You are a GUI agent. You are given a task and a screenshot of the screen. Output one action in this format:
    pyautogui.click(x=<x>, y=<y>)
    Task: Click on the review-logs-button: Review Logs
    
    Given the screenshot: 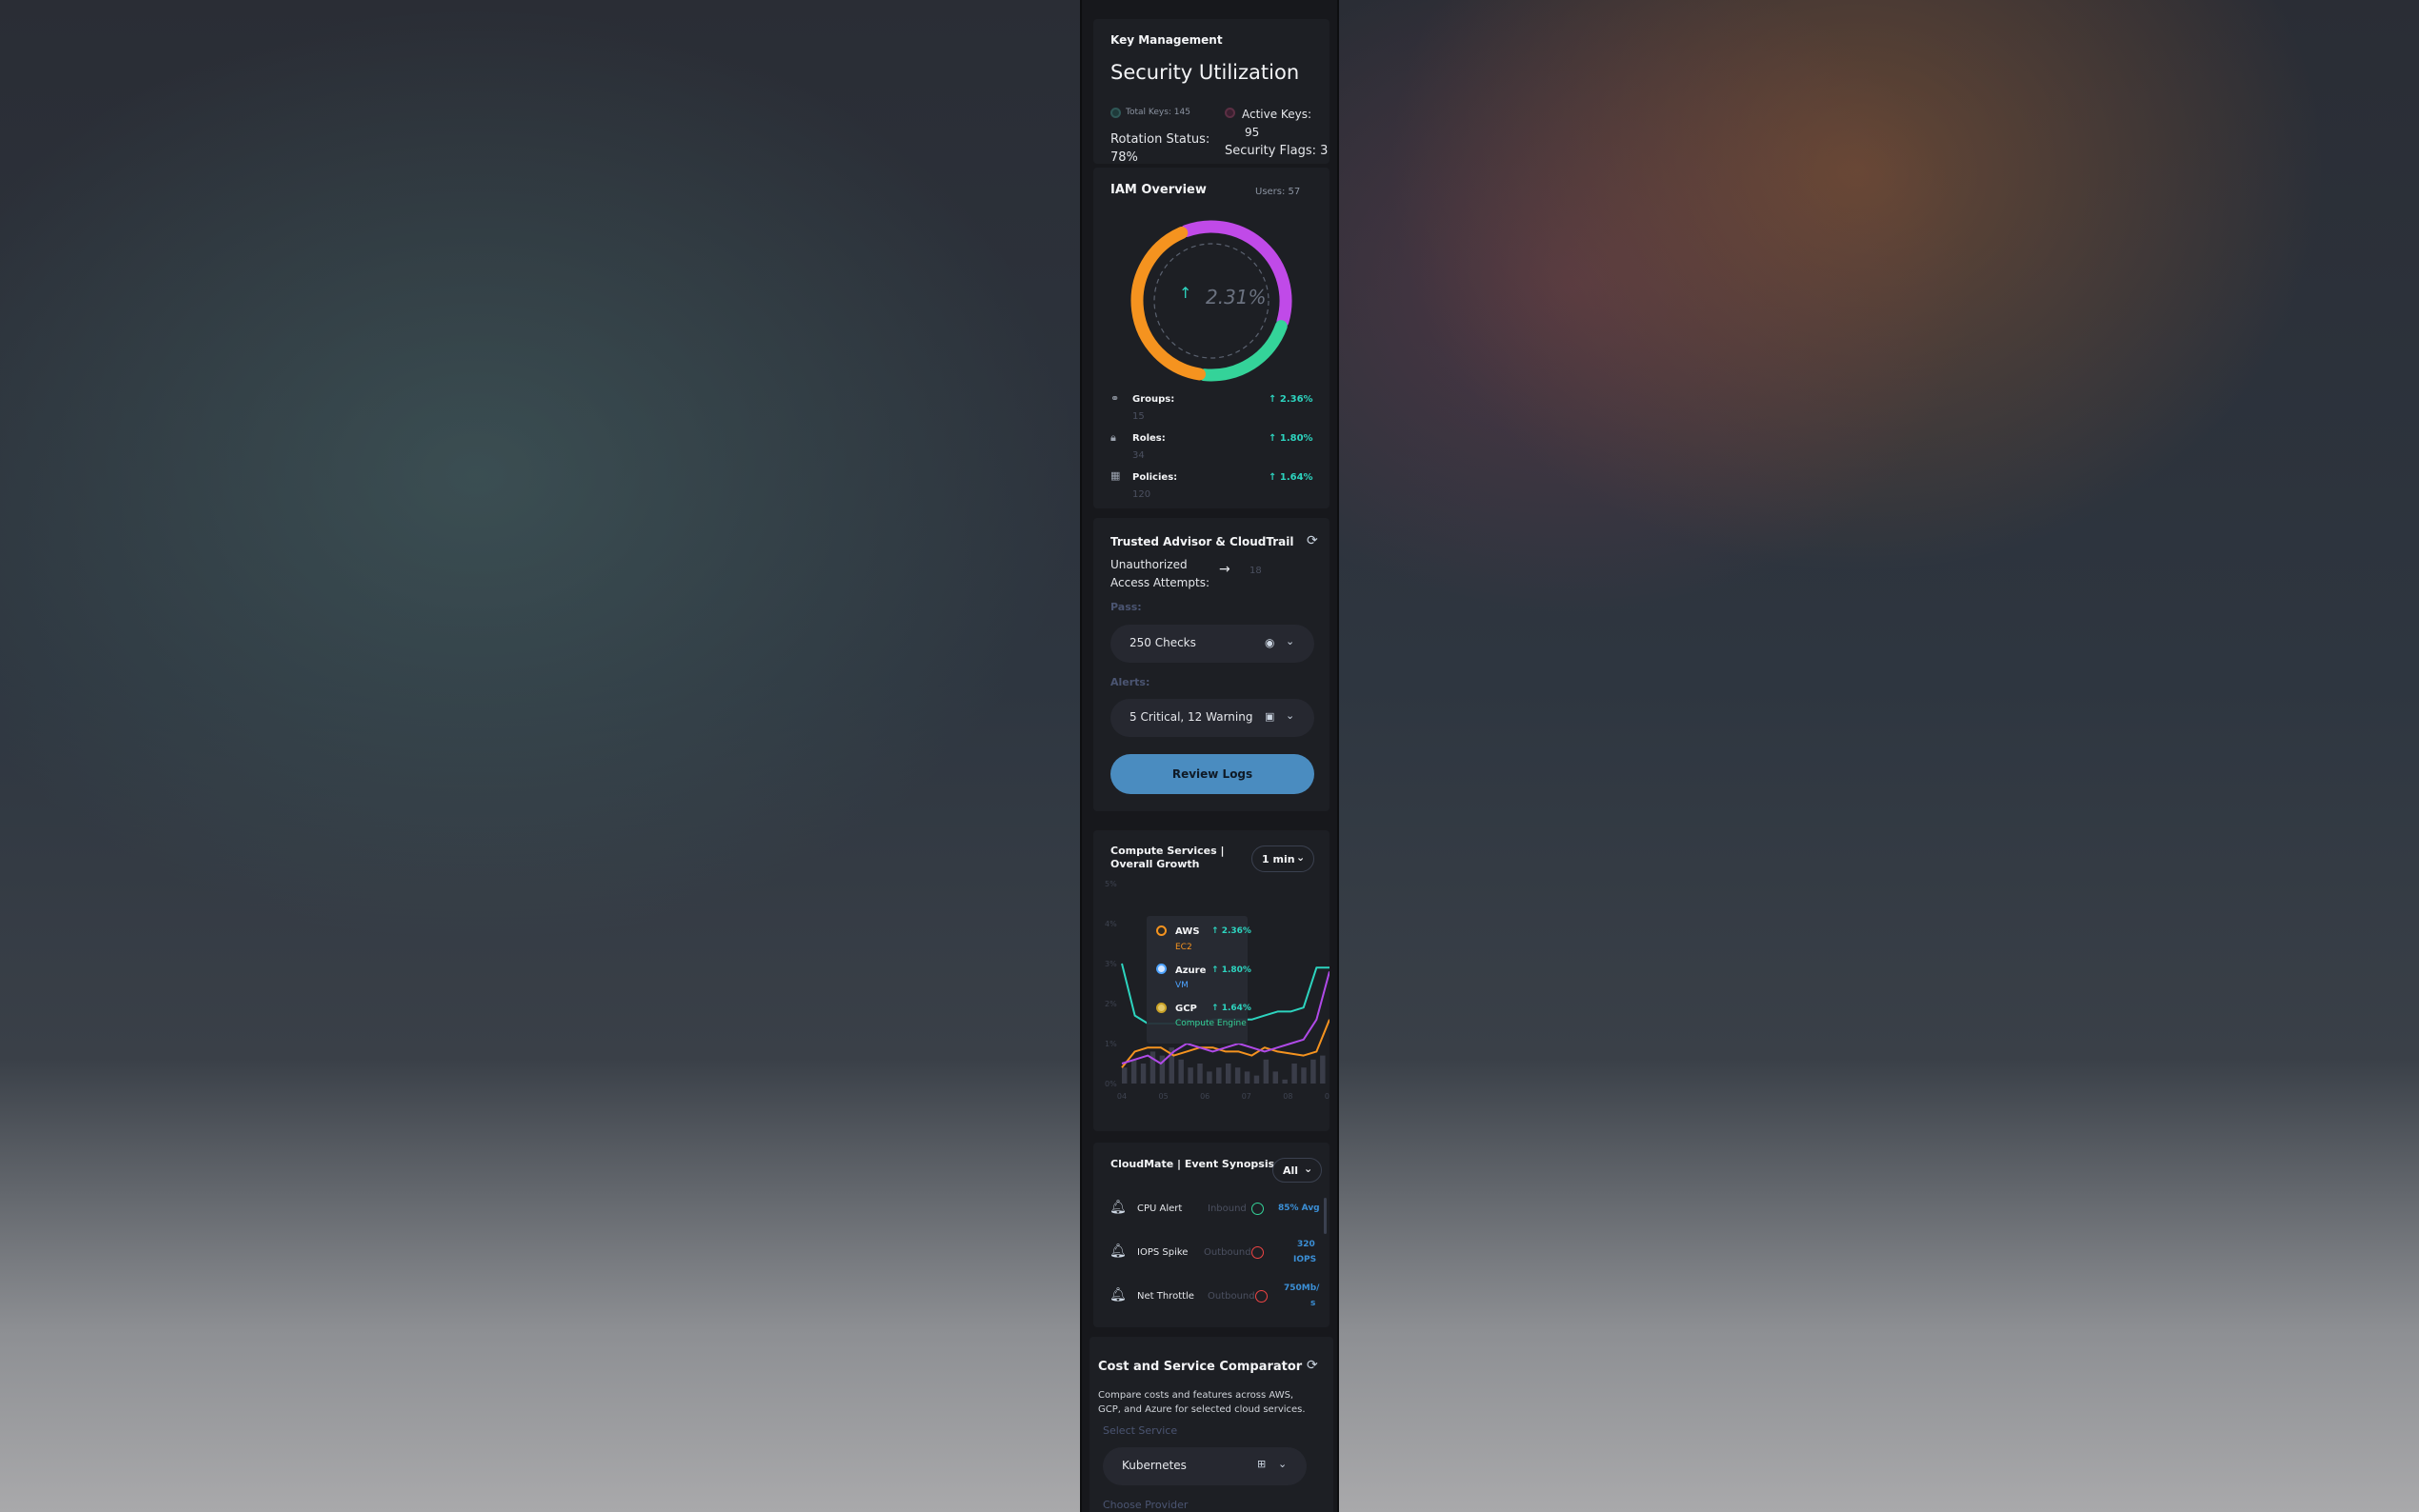 What is the action you would take?
    pyautogui.click(x=1212, y=774)
    